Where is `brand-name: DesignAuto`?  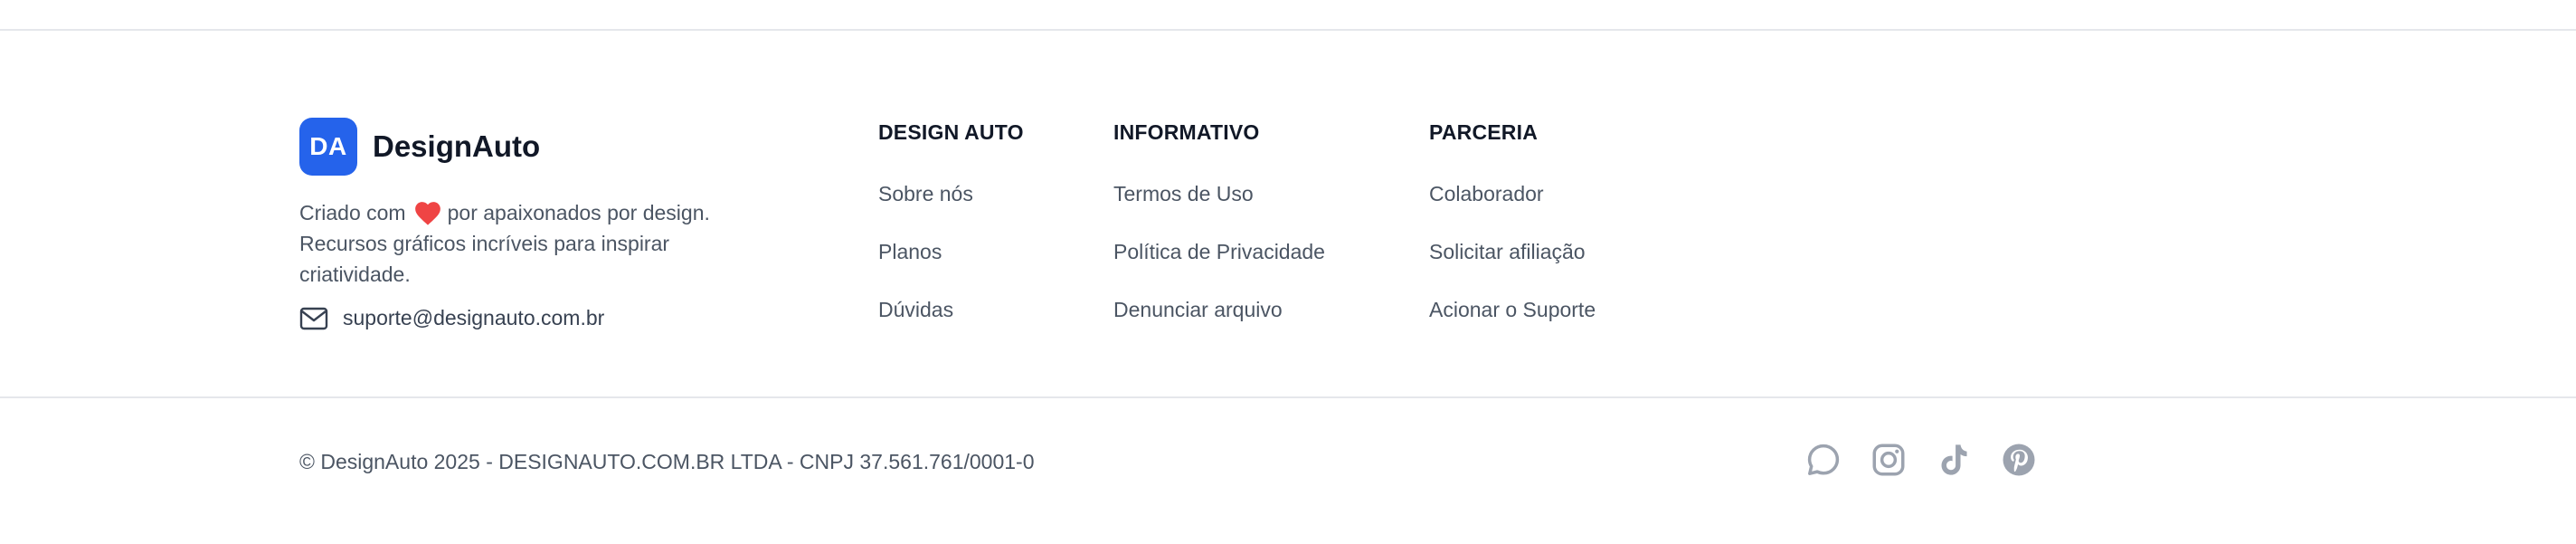
brand-name: DesignAuto is located at coordinates (456, 146).